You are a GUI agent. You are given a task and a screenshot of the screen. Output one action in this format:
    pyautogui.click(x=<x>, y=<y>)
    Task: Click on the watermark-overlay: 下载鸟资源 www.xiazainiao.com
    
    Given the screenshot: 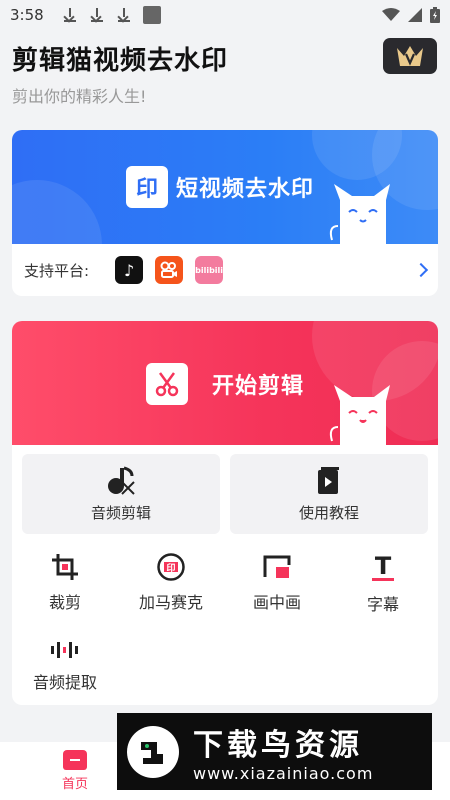 What is the action you would take?
    pyautogui.click(x=274, y=751)
    